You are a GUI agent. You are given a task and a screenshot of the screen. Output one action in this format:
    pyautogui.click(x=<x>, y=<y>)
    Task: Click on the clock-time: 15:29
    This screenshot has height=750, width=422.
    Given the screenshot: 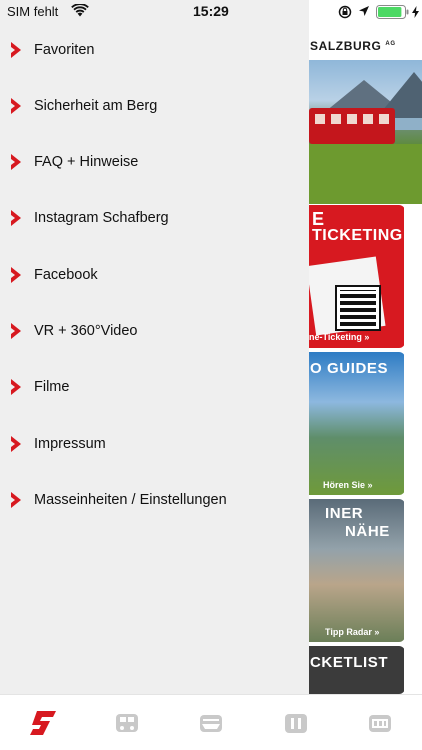 What is the action you would take?
    pyautogui.click(x=211, y=11)
    